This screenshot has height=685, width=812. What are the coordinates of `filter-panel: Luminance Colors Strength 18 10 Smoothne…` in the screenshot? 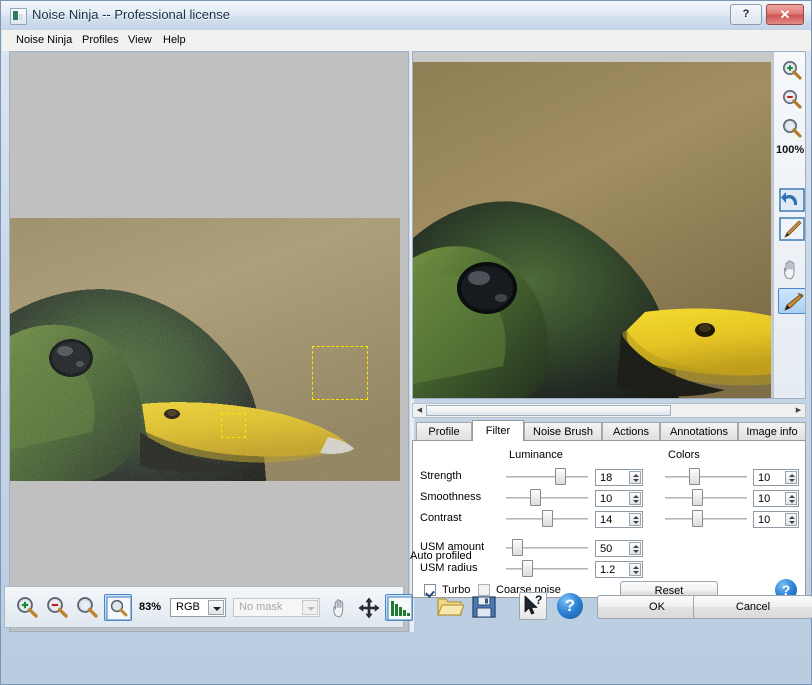 It's located at (609, 521).